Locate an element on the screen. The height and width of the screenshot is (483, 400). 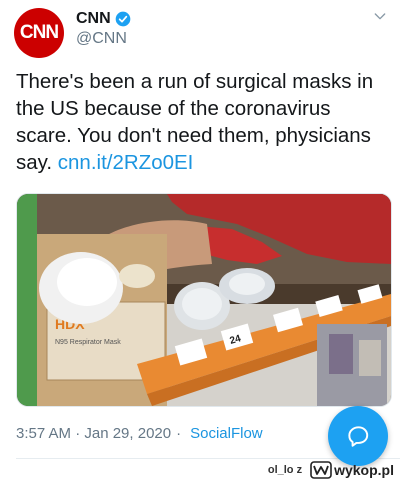
watermark: ol_lo z wykop.pl is located at coordinates (331, 470).